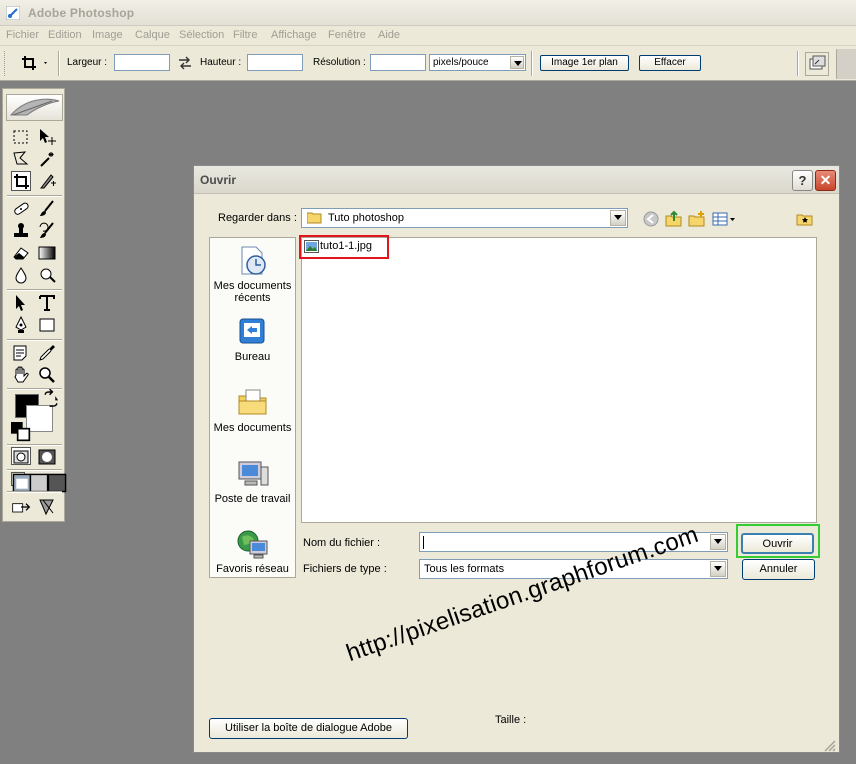  Describe the element at coordinates (21, 482) in the screenshot. I see `standard-screen-mode-icon` at that location.